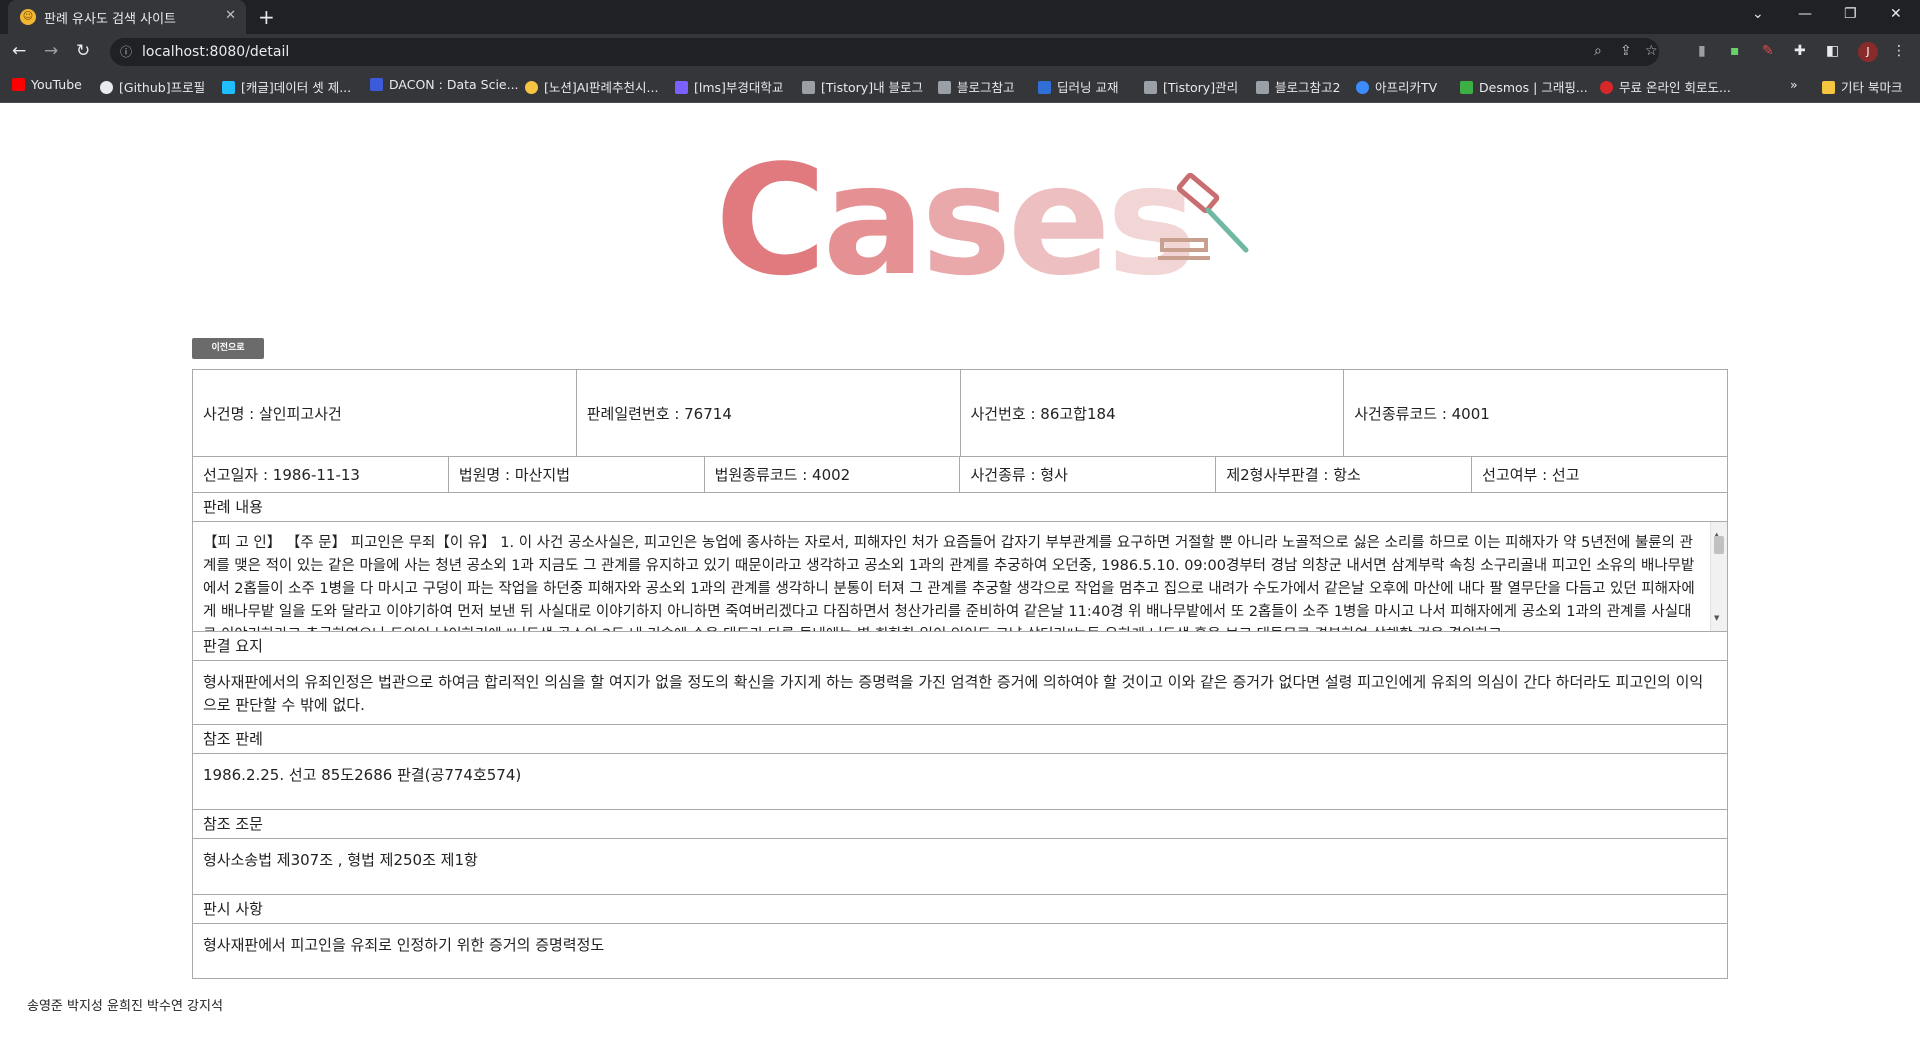 The height and width of the screenshot is (1040, 1920). I want to click on share-icon: ⇪, so click(1626, 51).